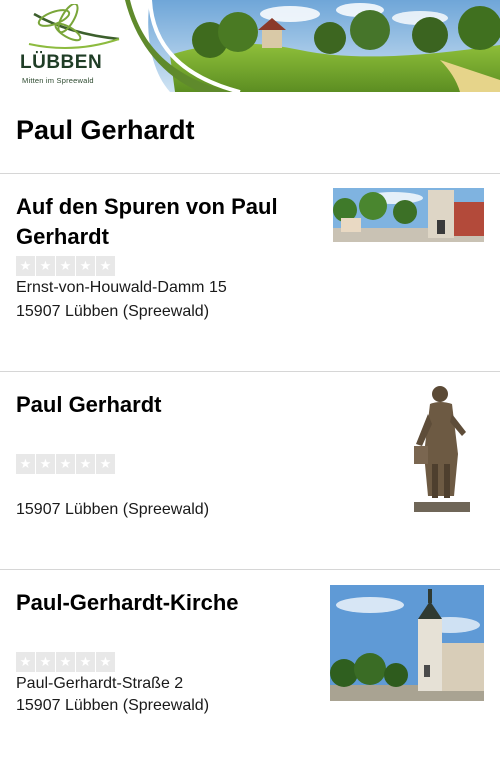  I want to click on item-street: Ernst-von-Houwald-Damm 15, so click(121, 287).